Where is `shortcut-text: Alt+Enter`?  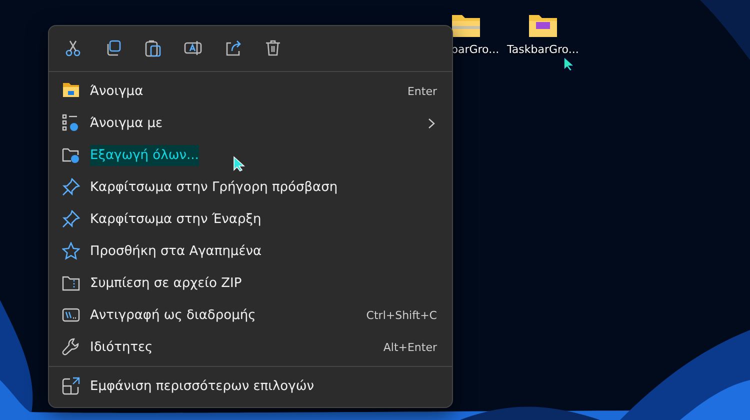 shortcut-text: Alt+Enter is located at coordinates (410, 347).